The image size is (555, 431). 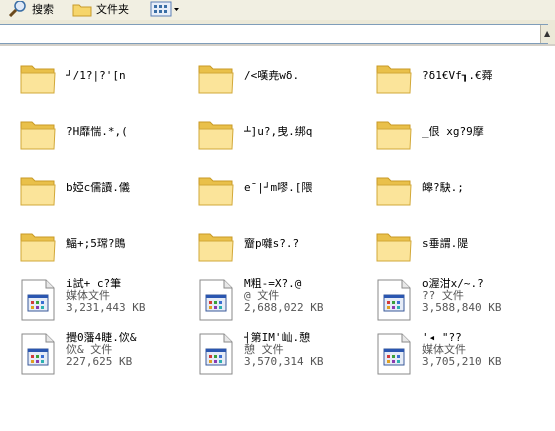 I want to click on folder-item: /<嘆尭wδ., so click(x=283, y=82).